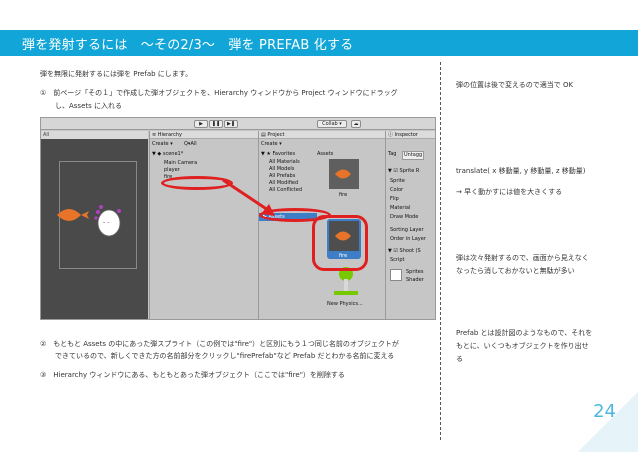 The width and height of the screenshot is (638, 452). Describe the element at coordinates (396, 275) in the screenshot. I see `material-icon` at that location.